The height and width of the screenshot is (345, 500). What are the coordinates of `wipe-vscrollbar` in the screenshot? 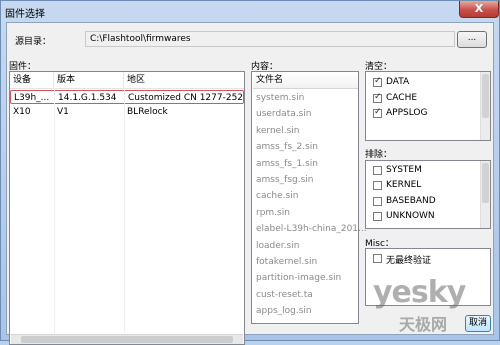 It's located at (485, 106).